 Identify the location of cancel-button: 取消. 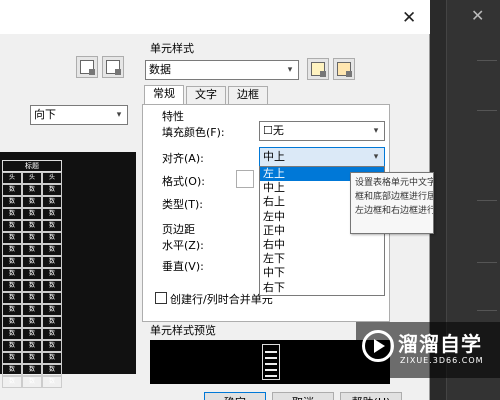
(303, 396).